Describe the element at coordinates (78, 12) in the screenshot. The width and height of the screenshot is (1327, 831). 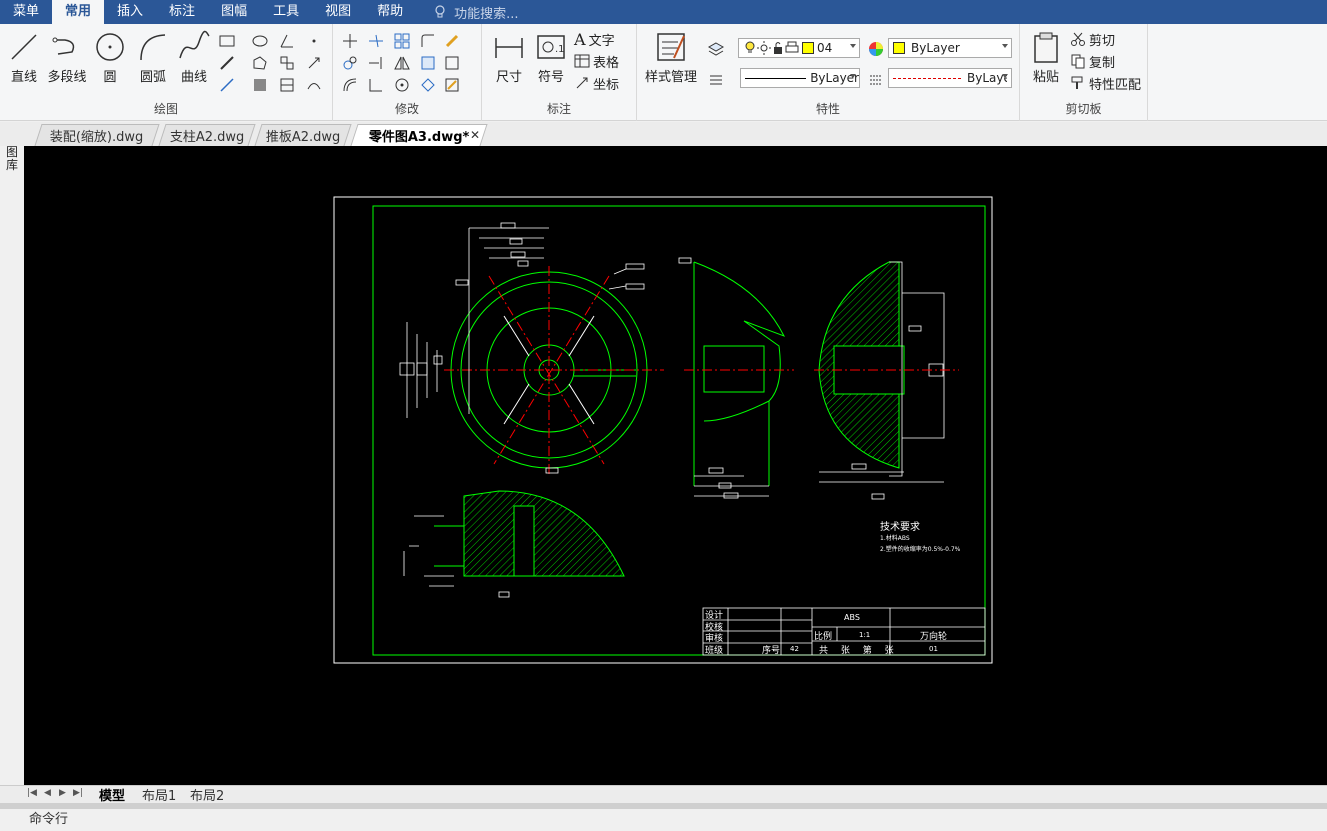
I see `menu-item-common: 常用` at that location.